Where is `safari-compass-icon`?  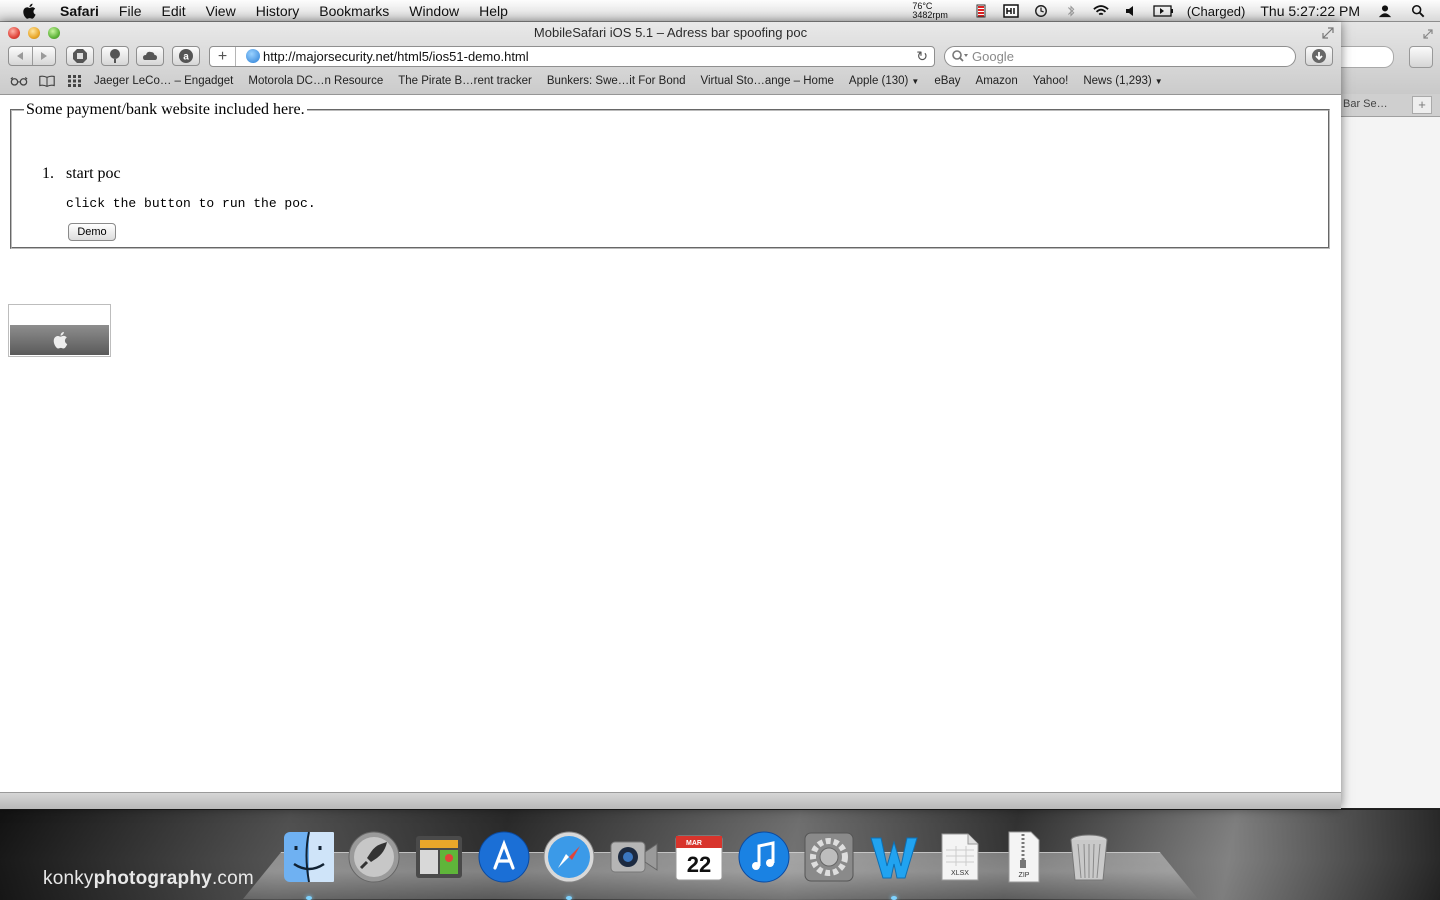
safari-compass-icon is located at coordinates (569, 857).